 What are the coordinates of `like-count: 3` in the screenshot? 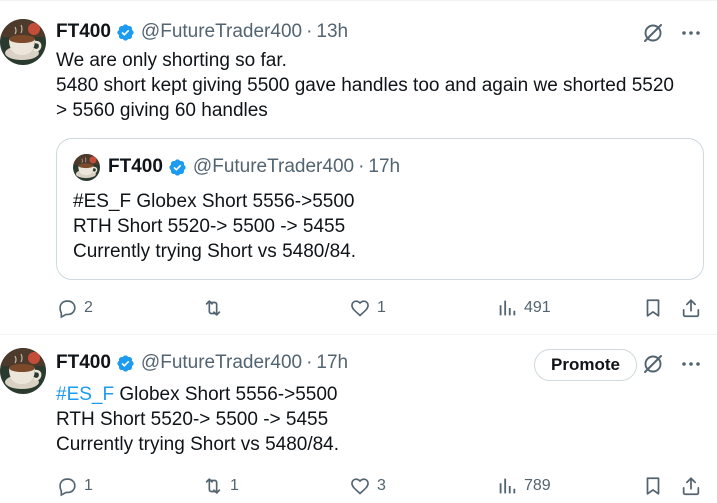 It's located at (381, 485).